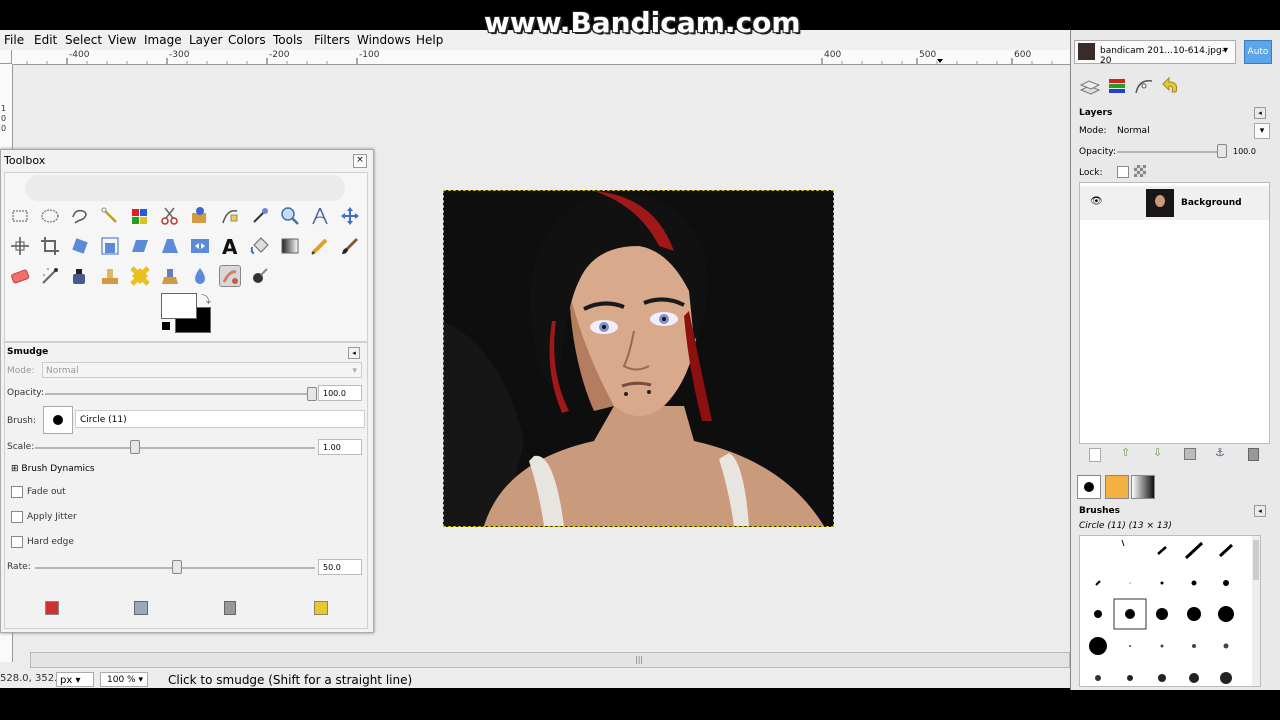 The width and height of the screenshot is (1280, 720). I want to click on menu-select: Select, so click(83, 40).